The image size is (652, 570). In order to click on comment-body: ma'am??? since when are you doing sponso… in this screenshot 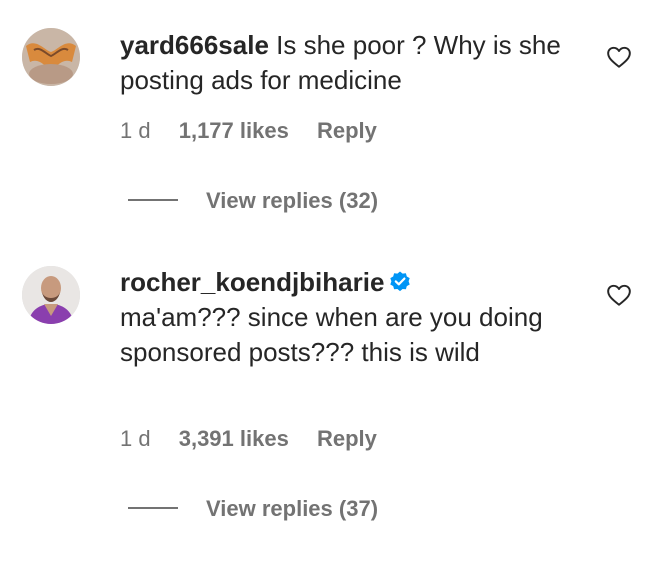, I will do `click(331, 334)`.